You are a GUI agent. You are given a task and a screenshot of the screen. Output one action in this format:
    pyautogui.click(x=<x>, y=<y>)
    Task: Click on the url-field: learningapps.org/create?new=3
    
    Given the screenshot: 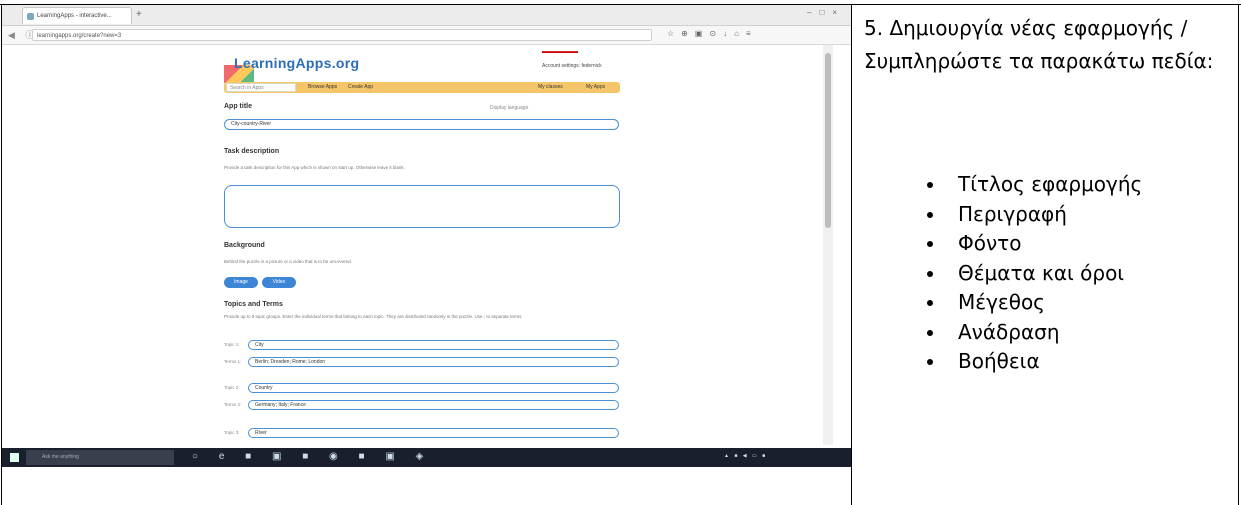 What is the action you would take?
    pyautogui.click(x=342, y=35)
    